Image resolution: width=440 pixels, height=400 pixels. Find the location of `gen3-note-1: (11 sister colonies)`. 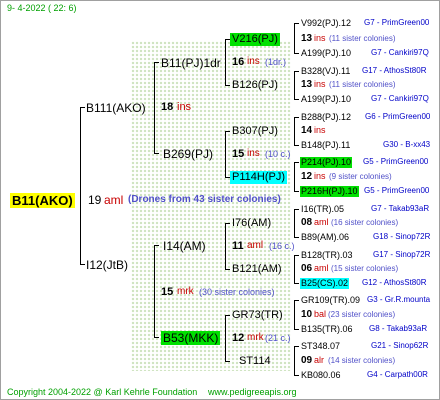

gen3-note-1: (11 sister colonies) is located at coordinates (362, 38).